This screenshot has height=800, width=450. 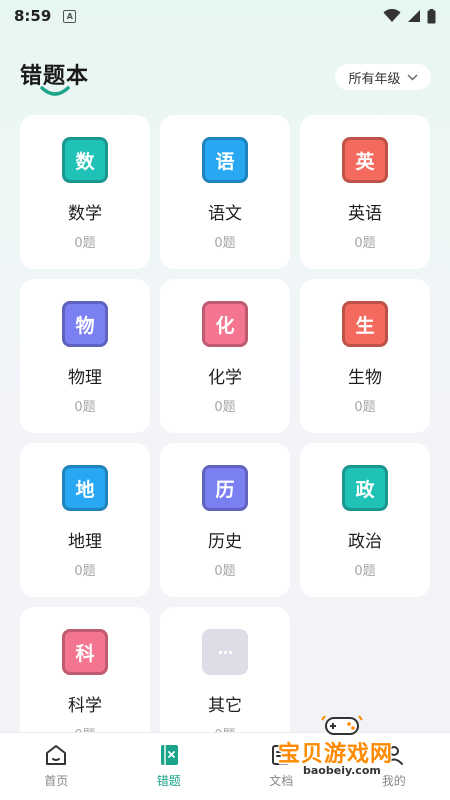 I want to click on subject-card-geography: 地 地理 0题, so click(x=85, y=520).